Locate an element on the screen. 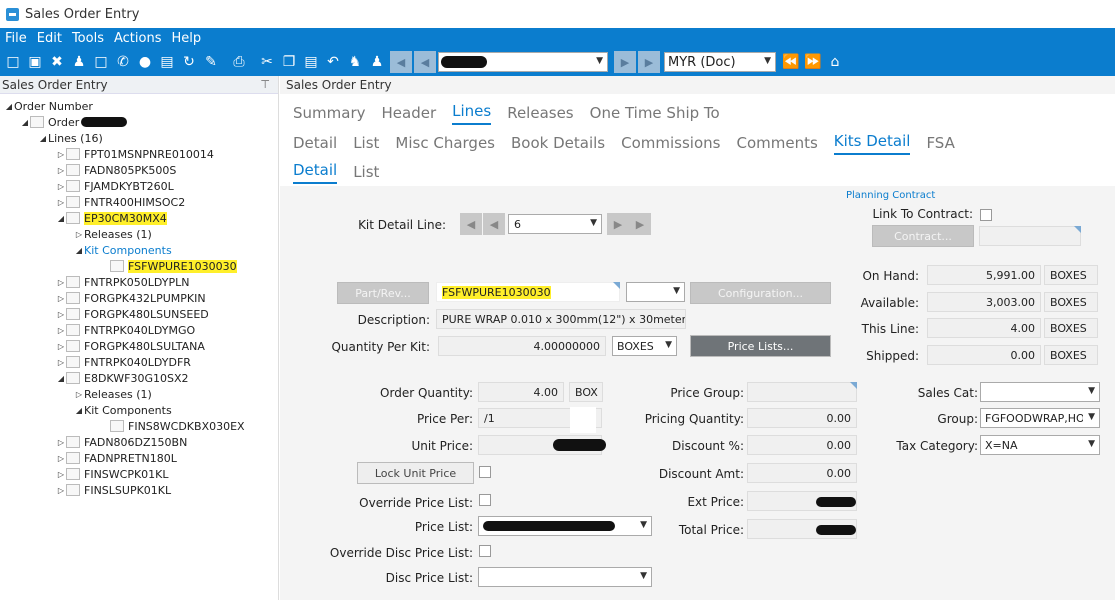  undo-icon: ↶ is located at coordinates (333, 62).